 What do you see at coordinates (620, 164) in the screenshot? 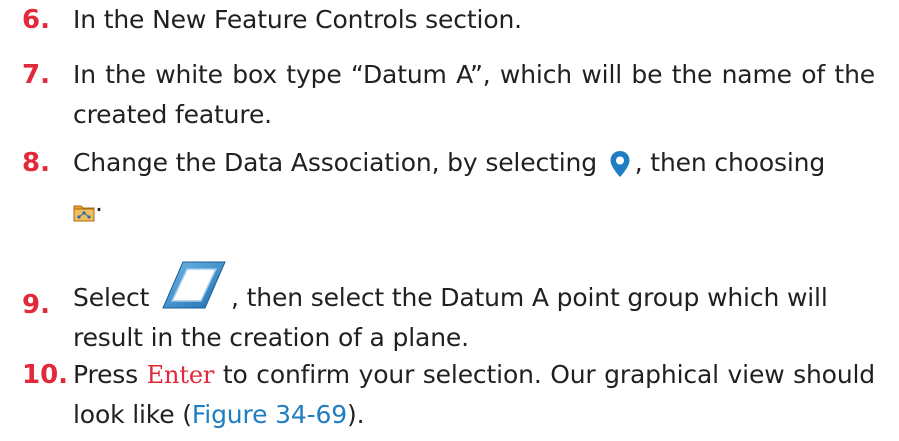
I see `location-pin-icon` at bounding box center [620, 164].